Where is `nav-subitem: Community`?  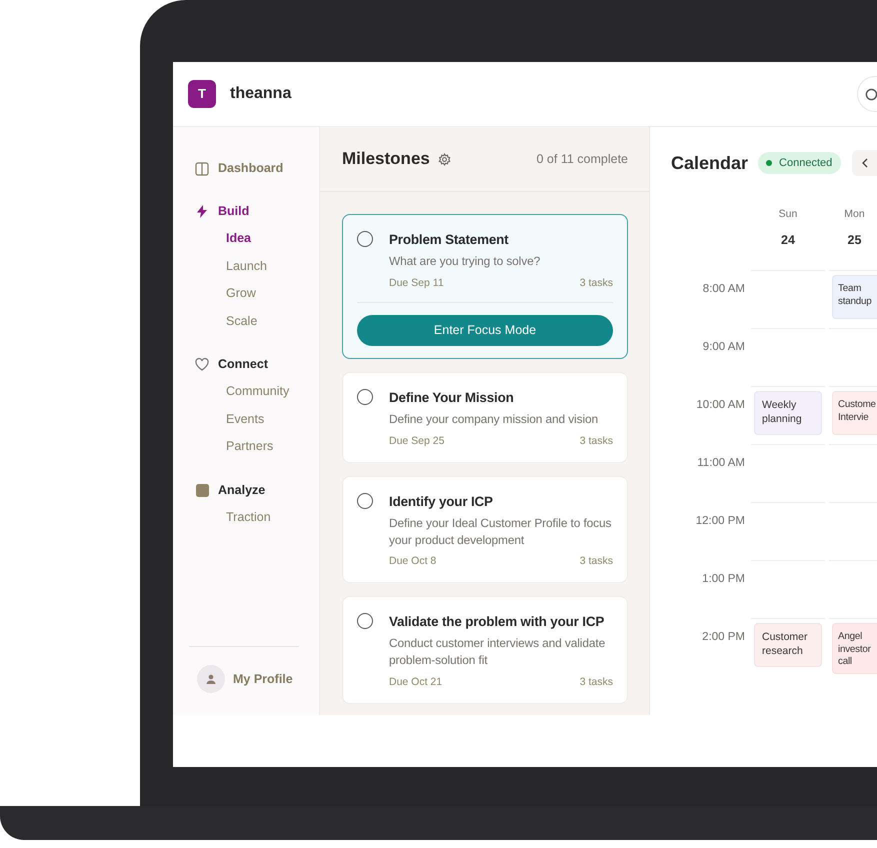 nav-subitem: Community is located at coordinates (257, 392).